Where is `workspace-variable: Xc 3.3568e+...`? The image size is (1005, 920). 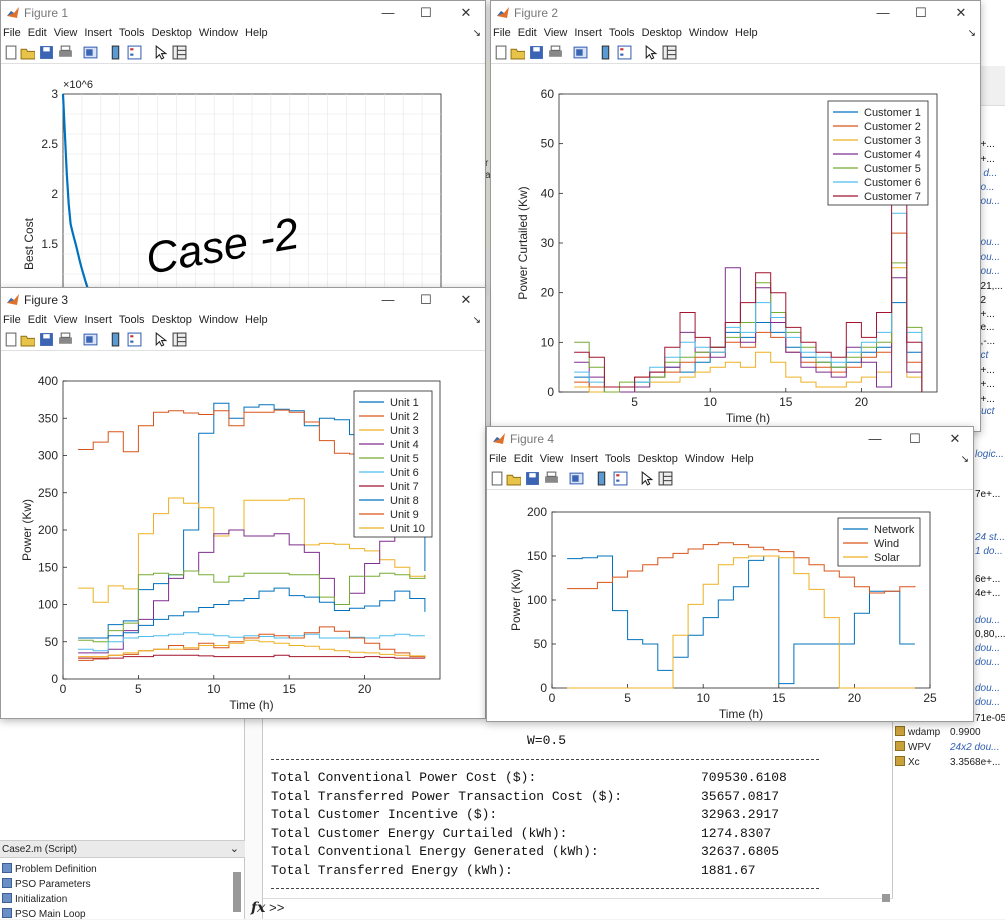
workspace-variable: Xc 3.3568e+... is located at coordinates (947, 763).